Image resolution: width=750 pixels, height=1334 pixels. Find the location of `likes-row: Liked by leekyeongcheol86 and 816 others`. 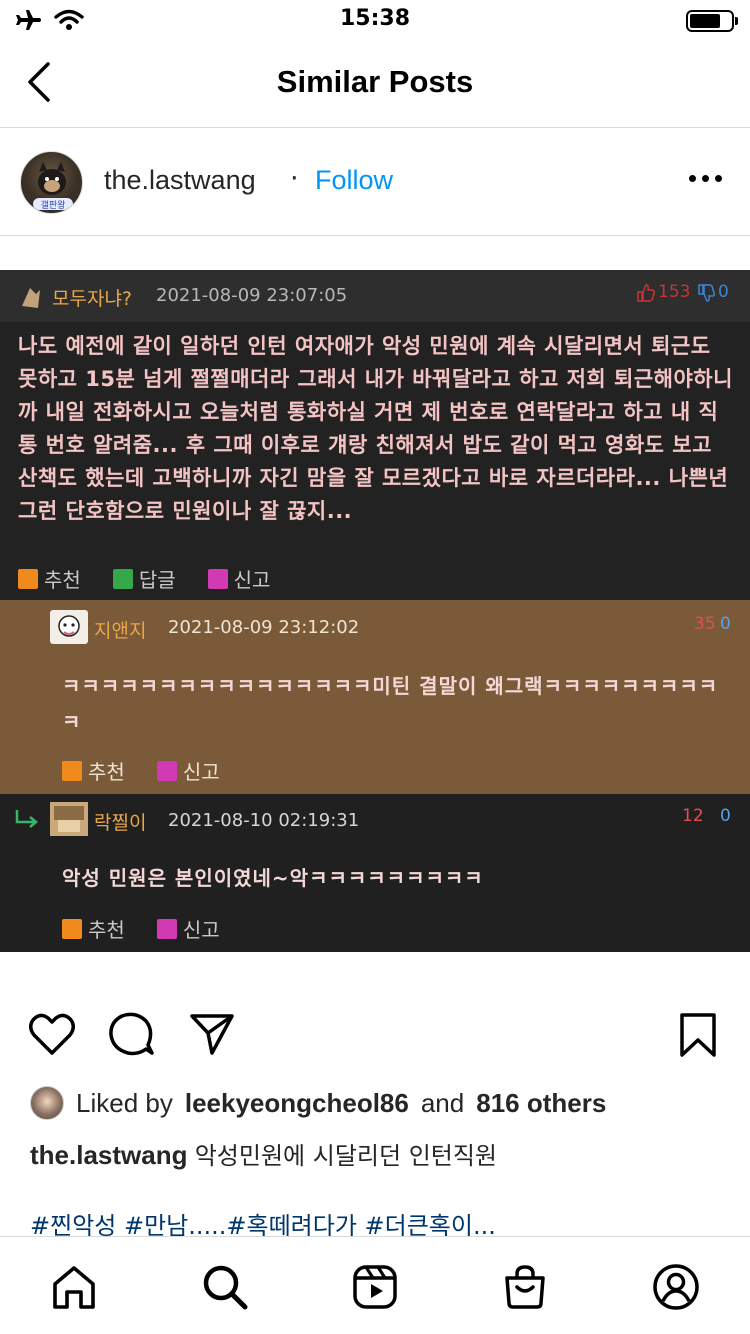

likes-row: Liked by leekyeongcheol86 and 816 others is located at coordinates (318, 1103).